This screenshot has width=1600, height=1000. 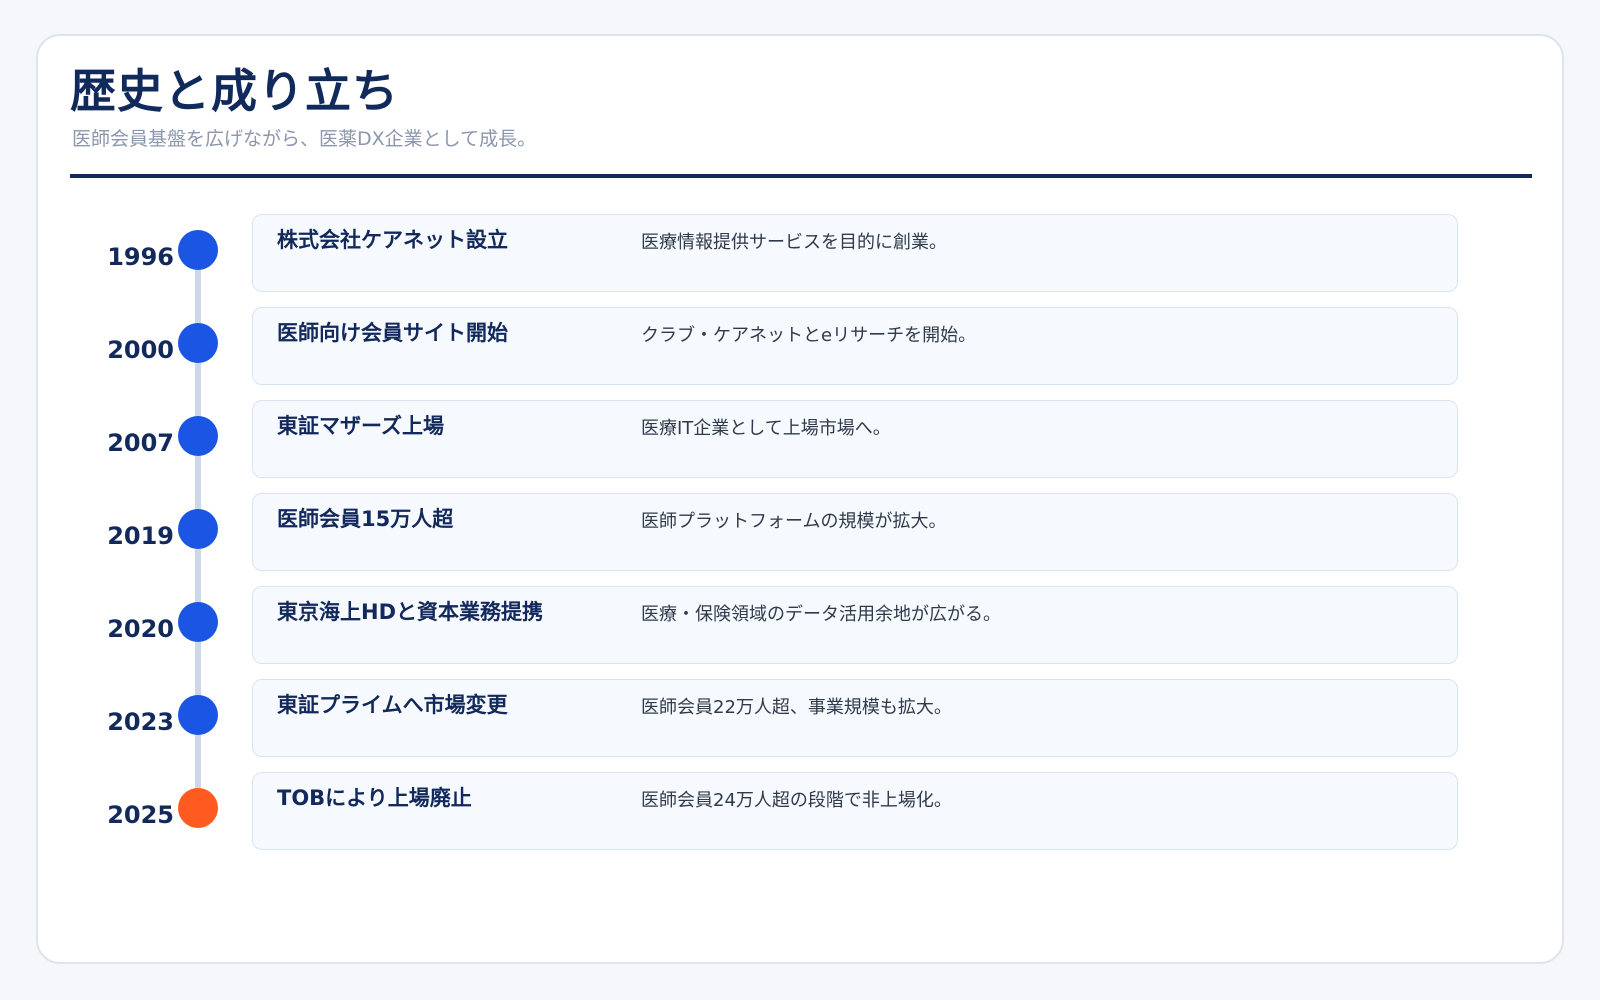 I want to click on timeline-event-card: 医師向け会員サイト開始 クラブ・ケアネットとeリサーチを開始。, so click(x=855, y=346).